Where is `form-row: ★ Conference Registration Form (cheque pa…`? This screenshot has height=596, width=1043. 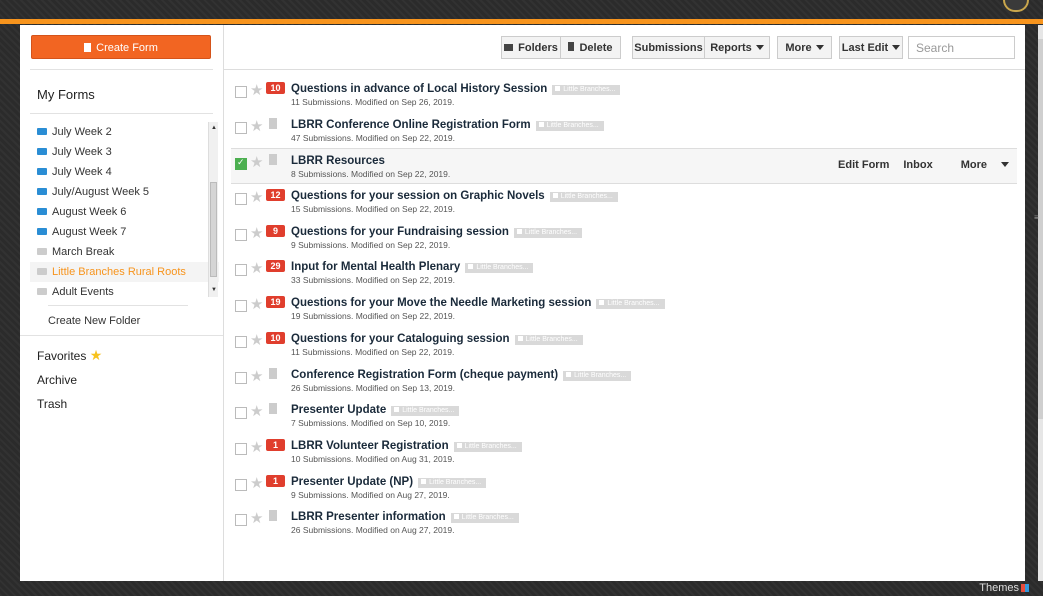 form-row: ★ Conference Registration Form (cheque pa… is located at coordinates (624, 381).